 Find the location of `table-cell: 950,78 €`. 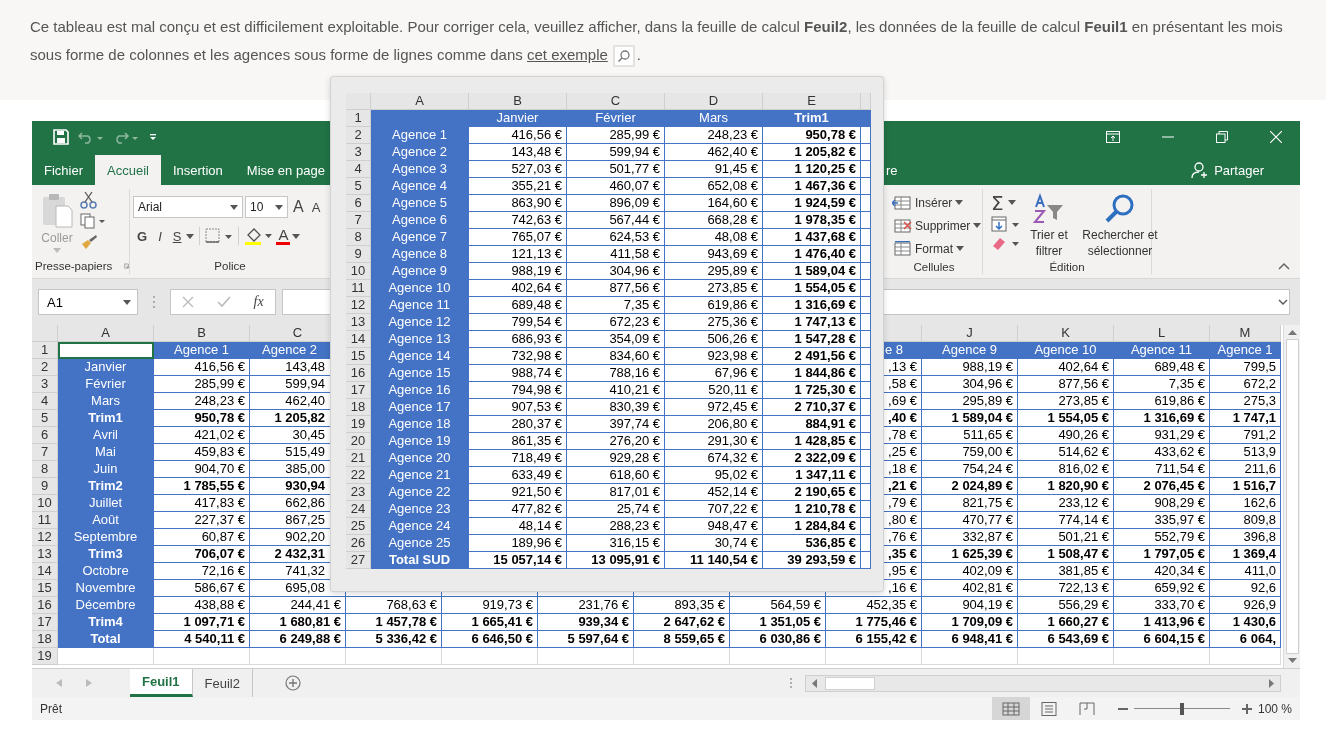

table-cell: 950,78 € is located at coordinates (812, 135).